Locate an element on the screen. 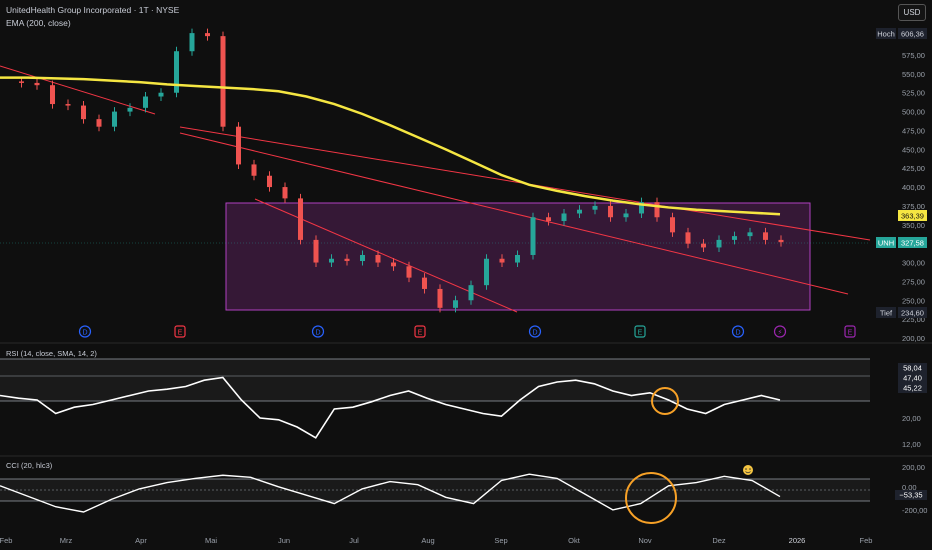 The width and height of the screenshot is (932, 550). ema-indicator-label: EMA (200, close) is located at coordinates (38, 23).